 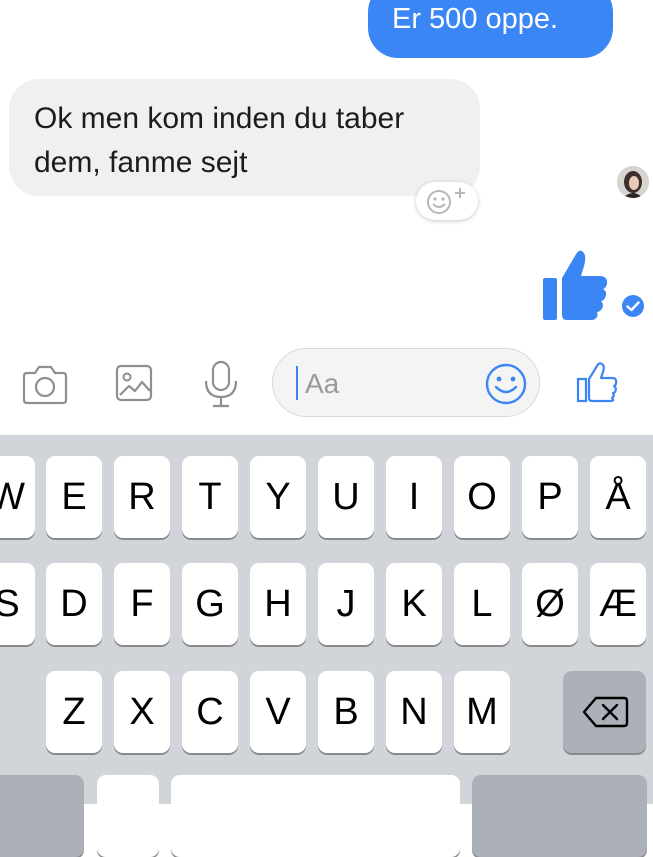 I want to click on add-reaction-icon, so click(x=446, y=201).